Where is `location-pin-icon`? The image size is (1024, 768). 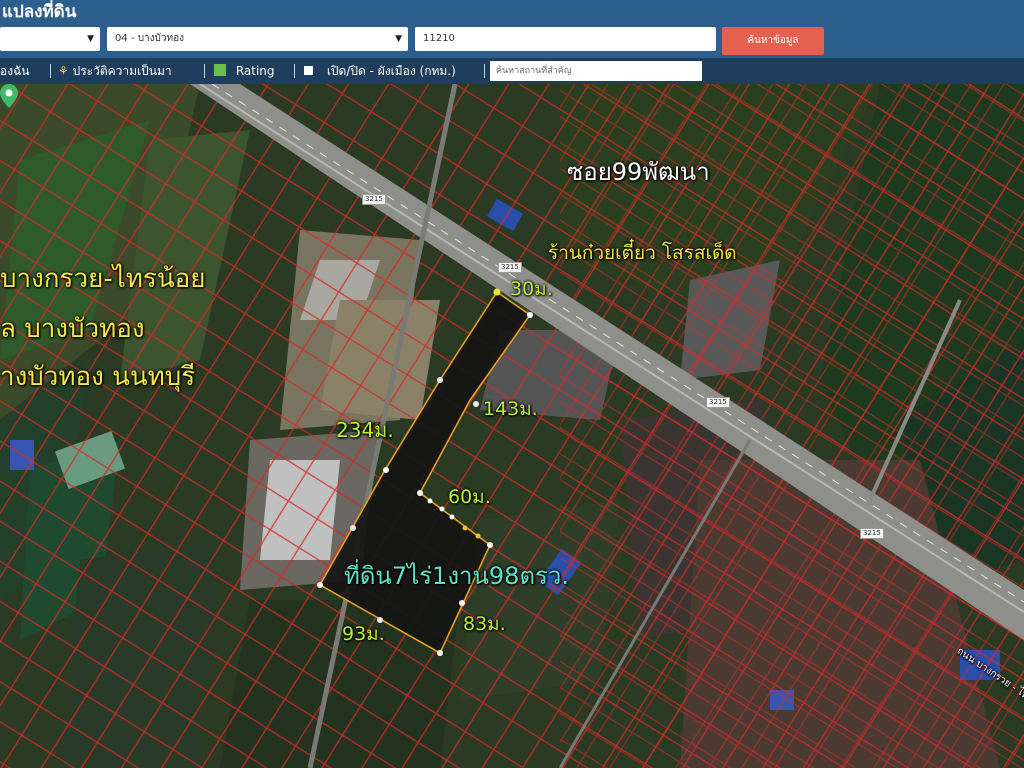
location-pin-icon is located at coordinates (9, 96).